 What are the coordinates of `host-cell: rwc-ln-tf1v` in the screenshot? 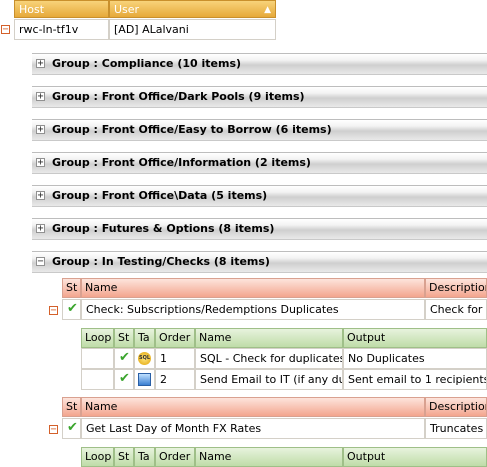 It's located at (61, 29).